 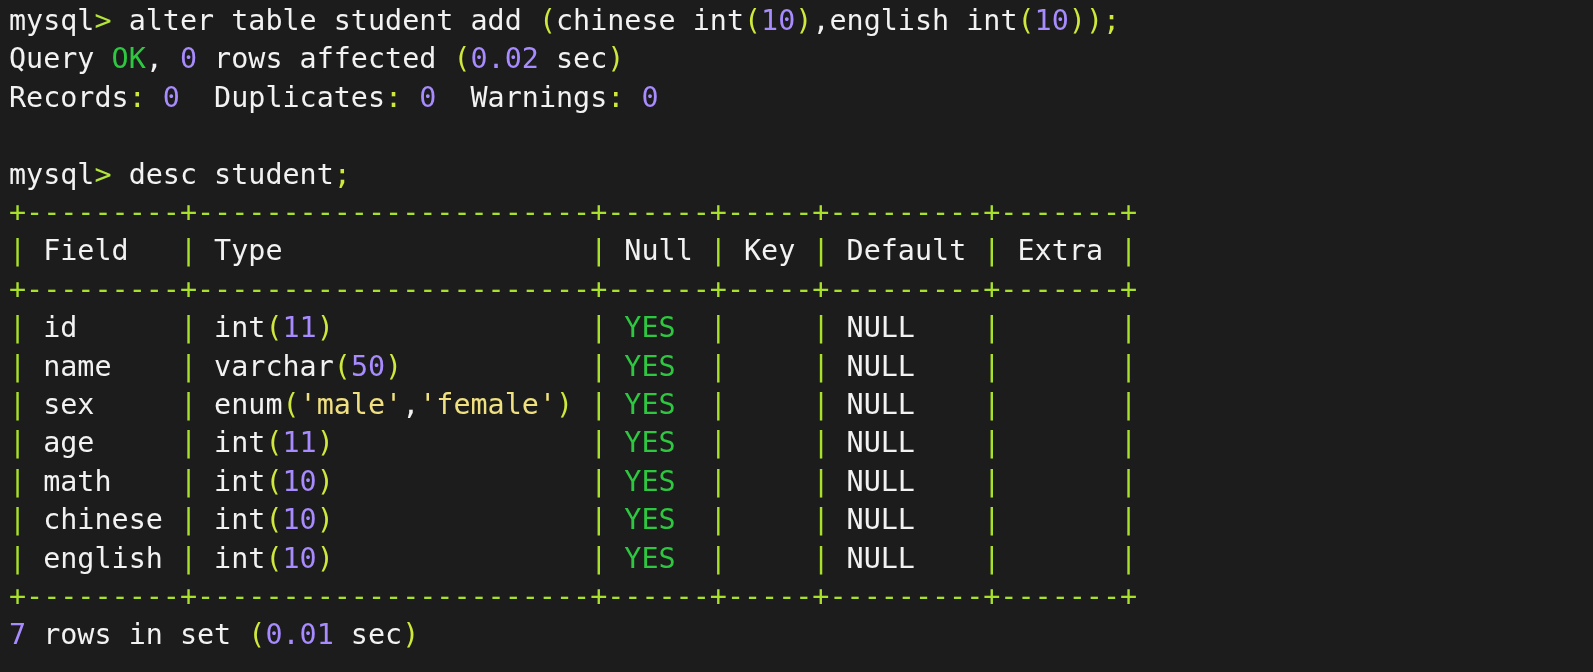 I want to click on terminal-line: | sex | enum('male','female') | YES | | NULL | |, so click(x=573, y=405).